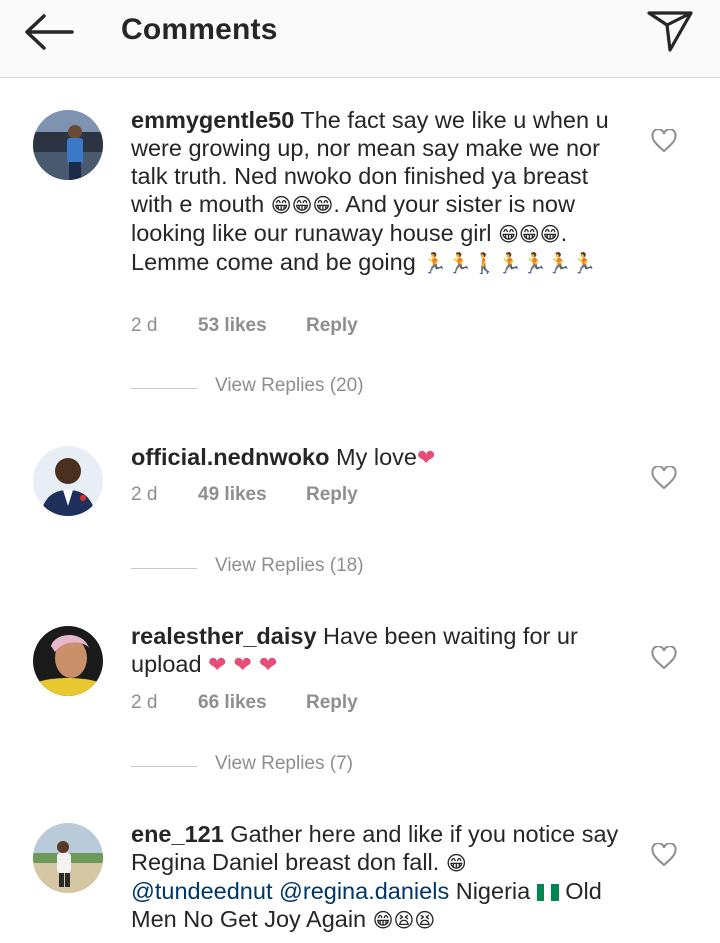 This screenshot has width=720, height=943. I want to click on view-replies-label: View Replies (7), so click(284, 763).